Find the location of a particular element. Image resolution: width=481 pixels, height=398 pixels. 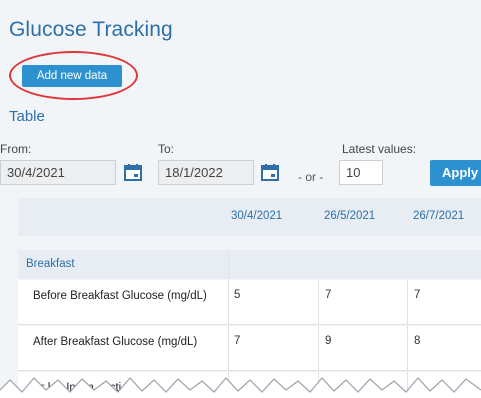

latest-values-input: 10 is located at coordinates (361, 172).